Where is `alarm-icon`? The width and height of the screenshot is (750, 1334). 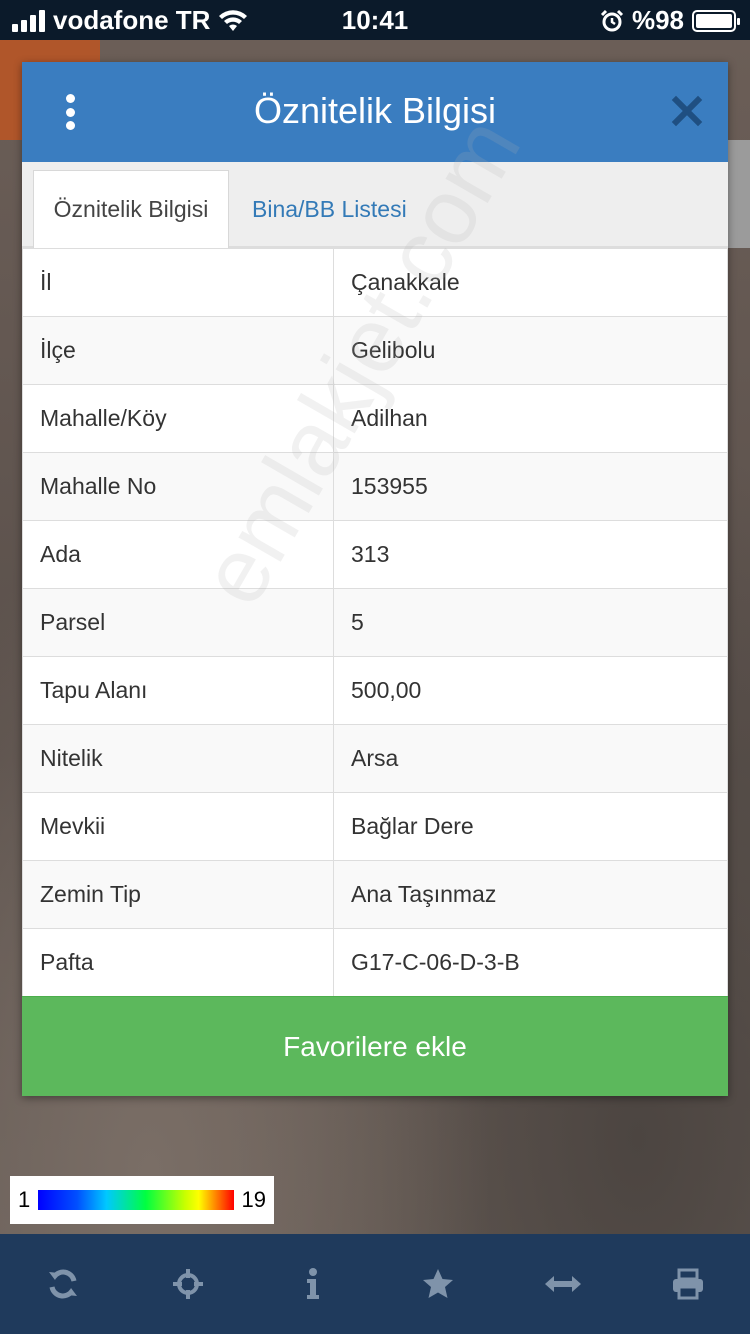
alarm-icon is located at coordinates (612, 20).